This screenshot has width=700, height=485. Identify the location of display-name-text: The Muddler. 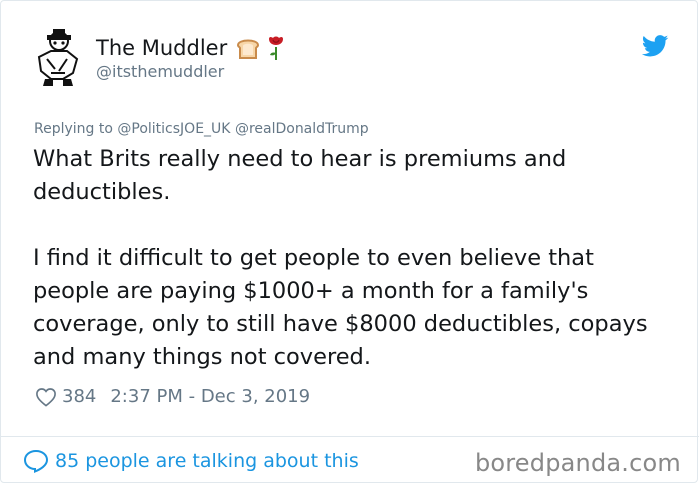
(161, 48).